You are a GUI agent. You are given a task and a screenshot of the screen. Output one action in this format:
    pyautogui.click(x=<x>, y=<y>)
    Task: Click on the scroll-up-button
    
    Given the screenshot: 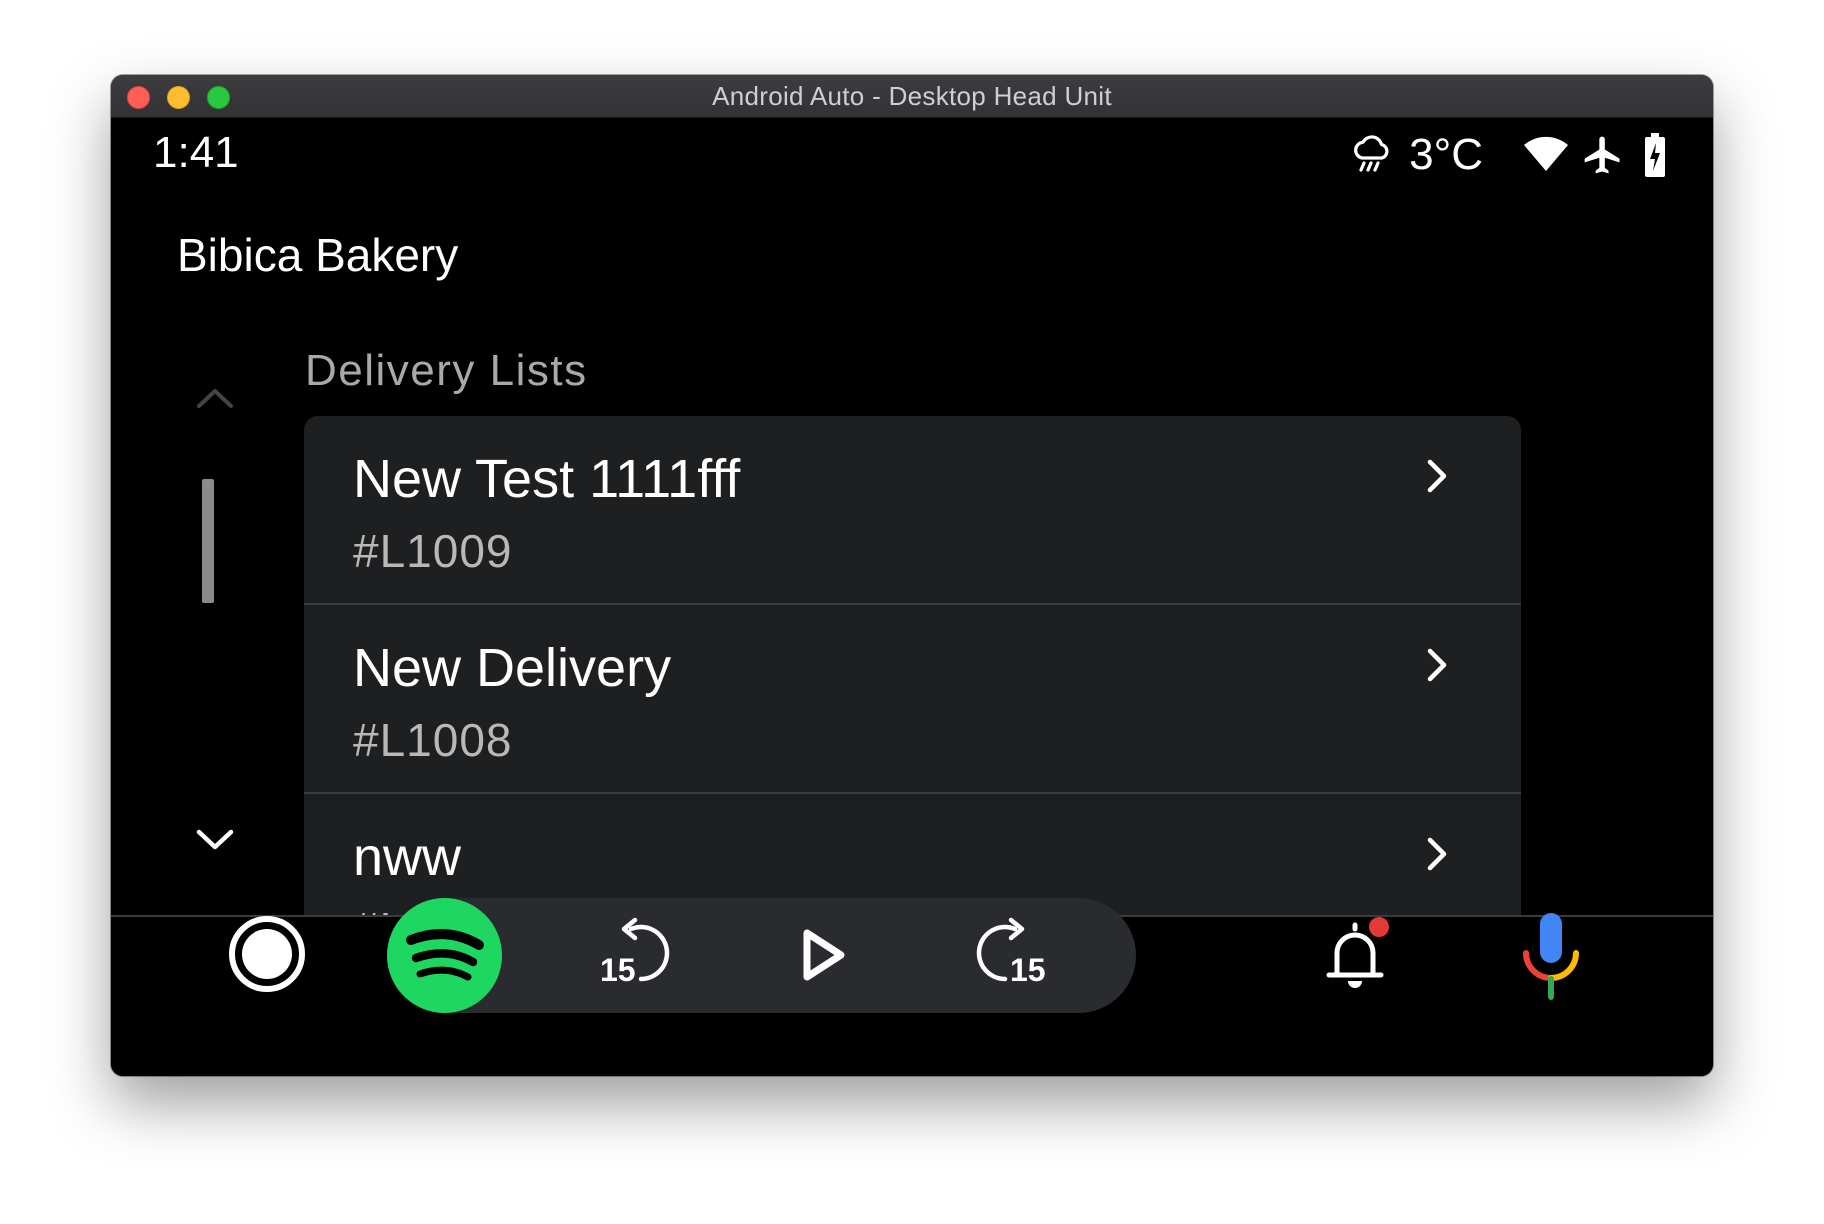 What is the action you would take?
    pyautogui.click(x=215, y=398)
    